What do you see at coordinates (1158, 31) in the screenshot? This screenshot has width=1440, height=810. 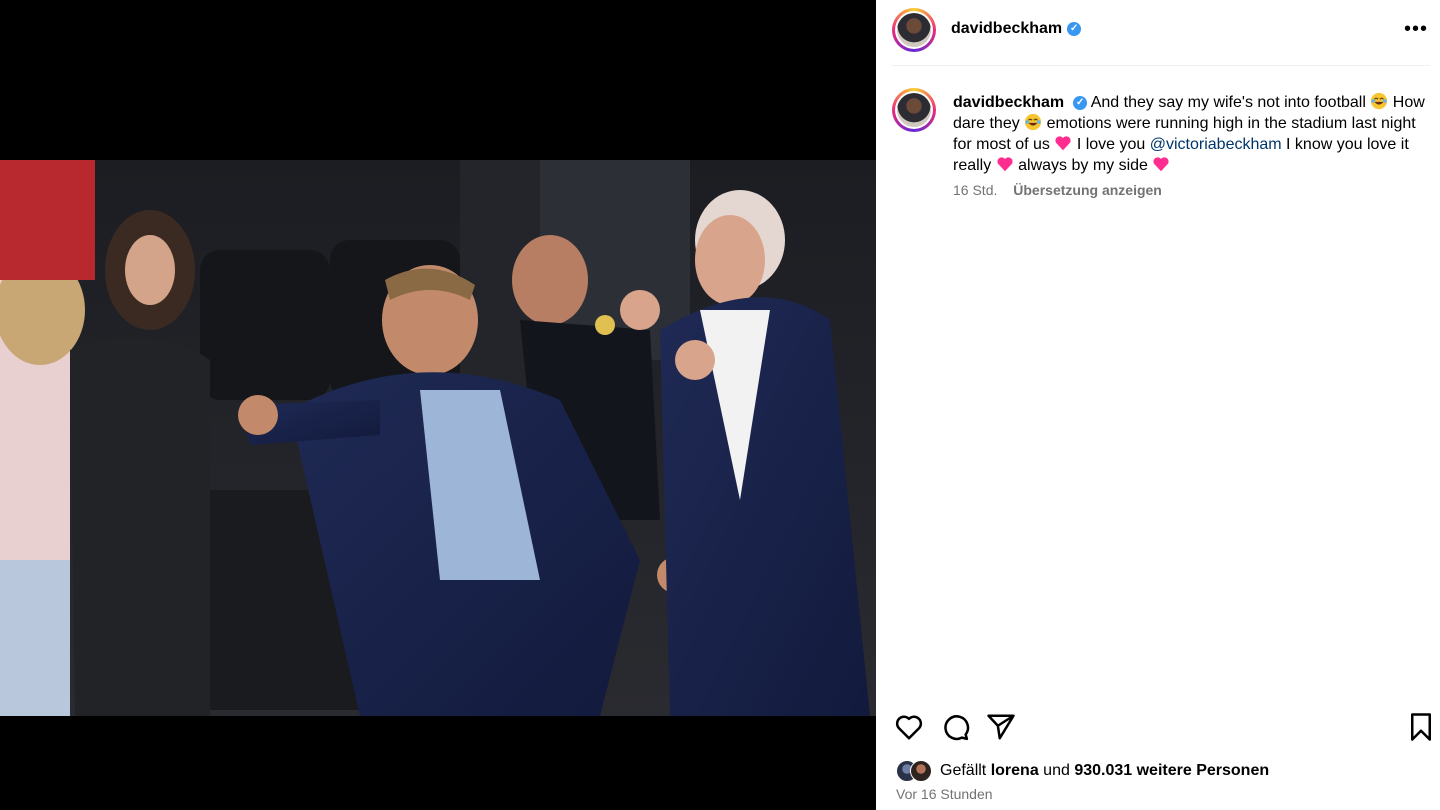 I see `post-header: davidbeckham ✓ •••` at bounding box center [1158, 31].